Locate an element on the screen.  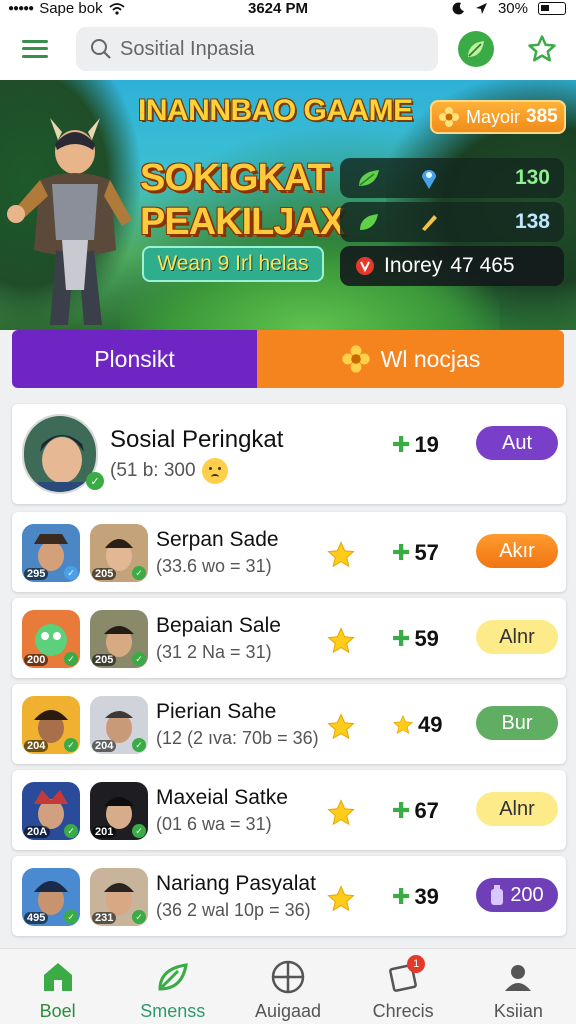
crosshair-icon is located at coordinates (288, 977).